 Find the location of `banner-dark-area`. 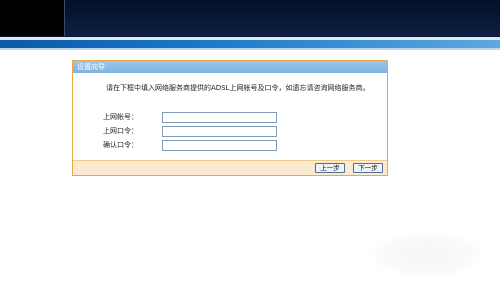

banner-dark-area is located at coordinates (282, 18).